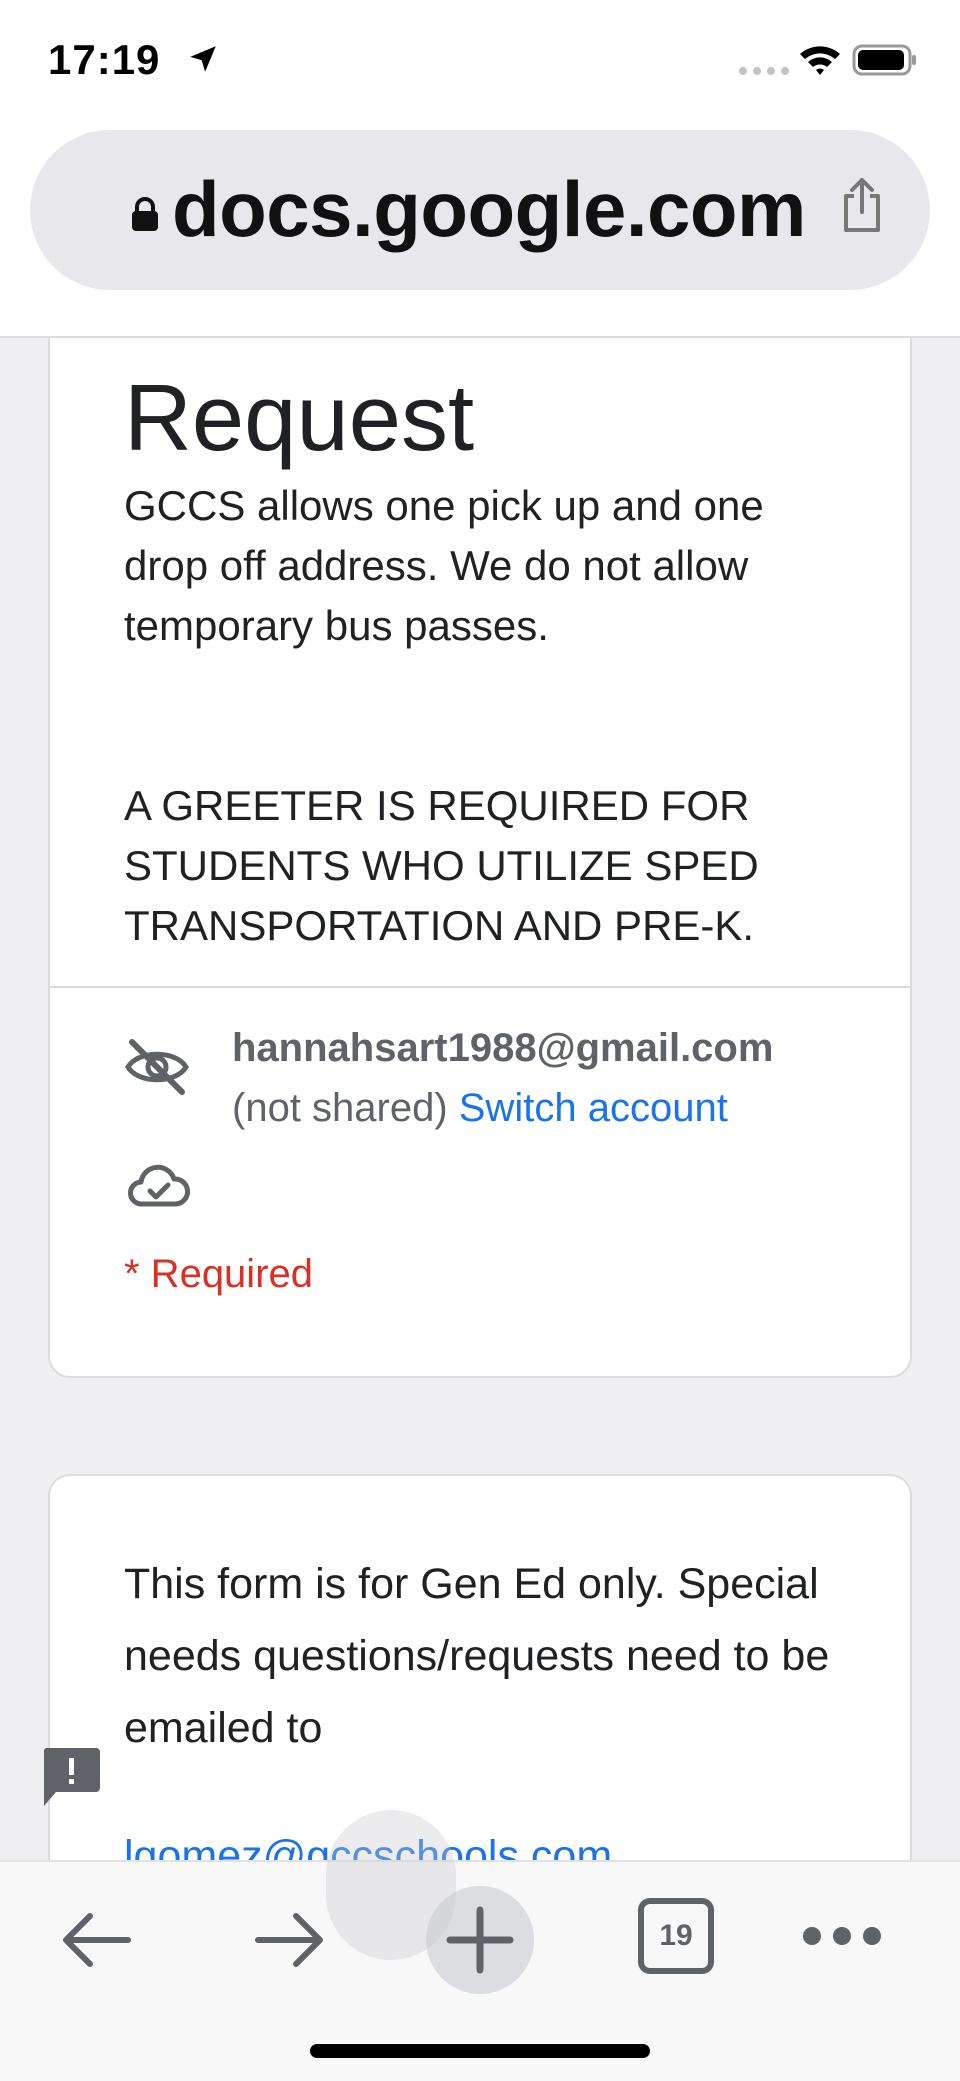  What do you see at coordinates (862, 205) in the screenshot?
I see `share-icon` at bounding box center [862, 205].